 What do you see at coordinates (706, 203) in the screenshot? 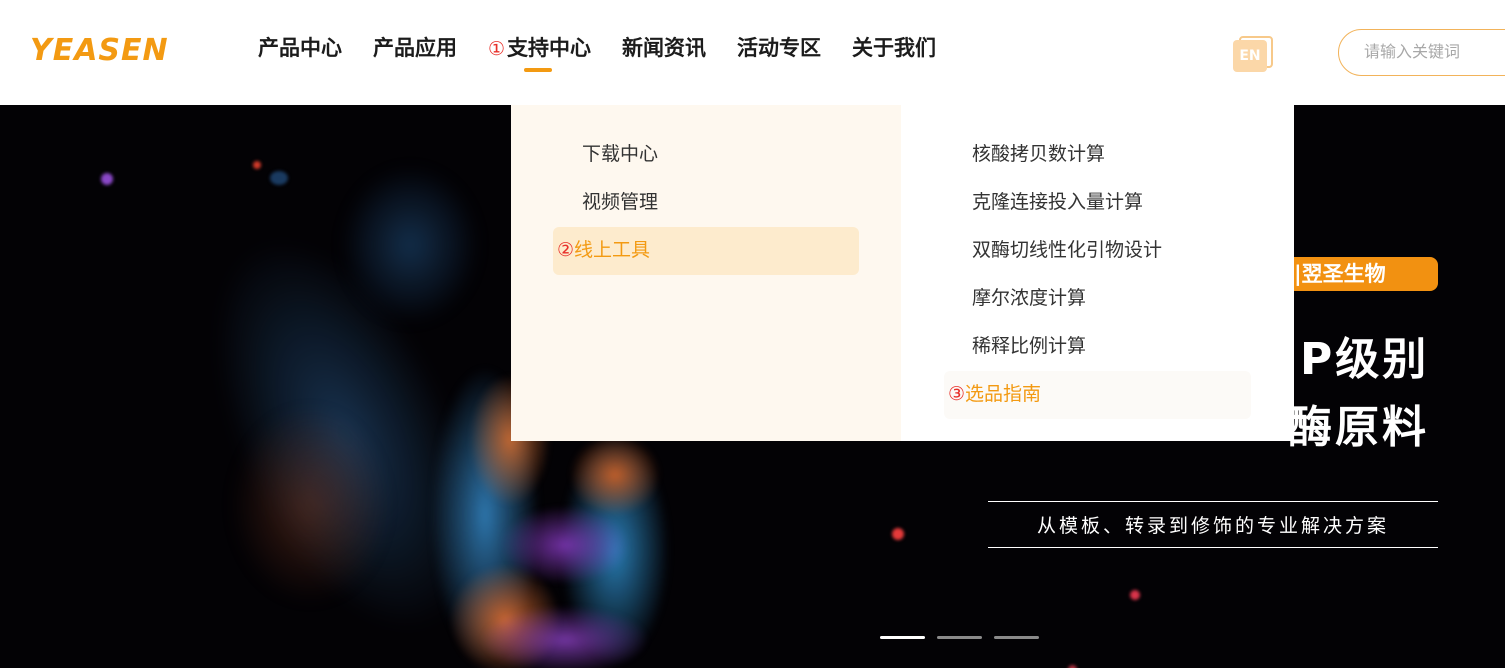
I see `menu-item-video-management: 视频管理` at bounding box center [706, 203].